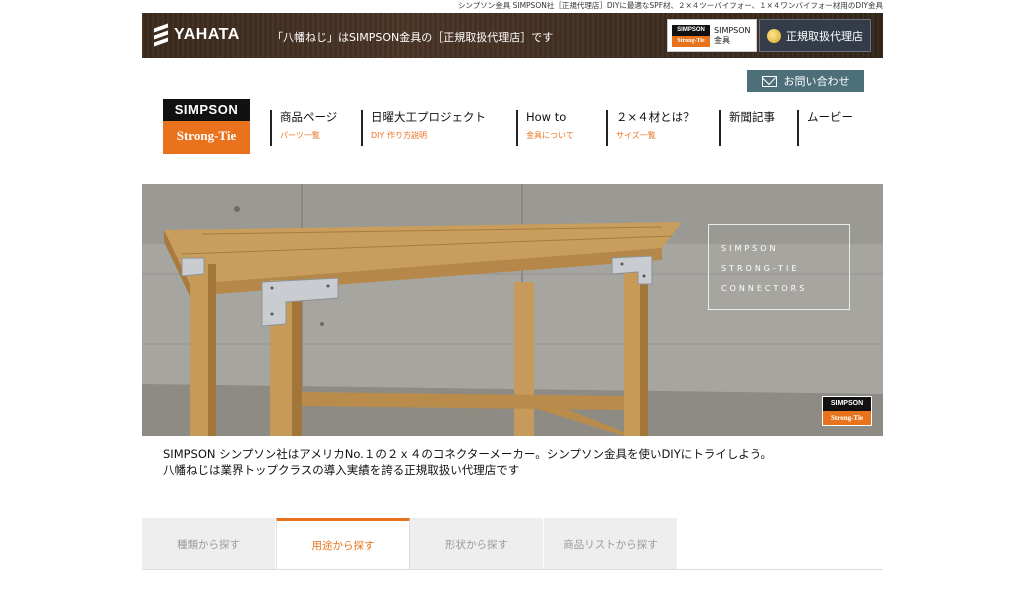 The image size is (1024, 589). What do you see at coordinates (824, 36) in the screenshot?
I see `dealer-label: 正規取扱代理店` at bounding box center [824, 36].